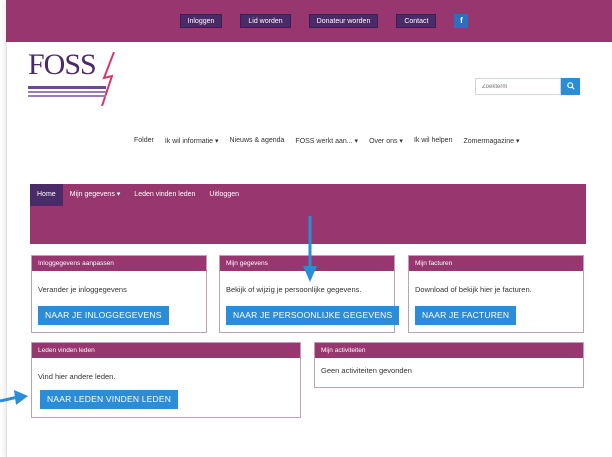  What do you see at coordinates (77, 376) in the screenshot?
I see `card-description: Vind hier andere leden.` at bounding box center [77, 376].